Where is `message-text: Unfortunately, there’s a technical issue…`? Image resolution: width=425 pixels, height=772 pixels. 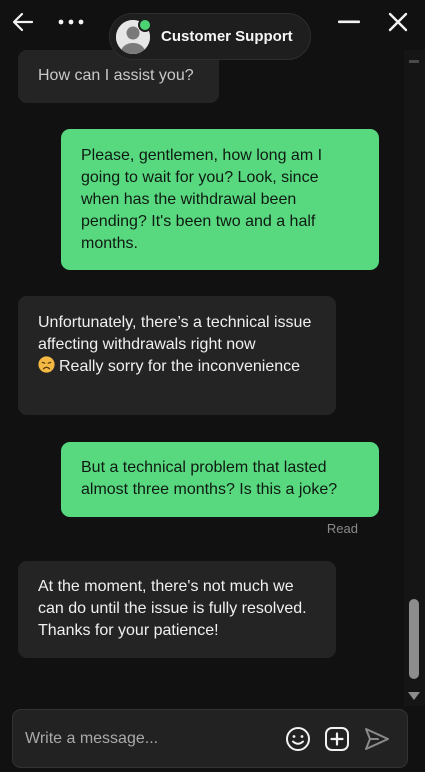
message-text: Unfortunately, there’s a technical issue… is located at coordinates (175, 333).